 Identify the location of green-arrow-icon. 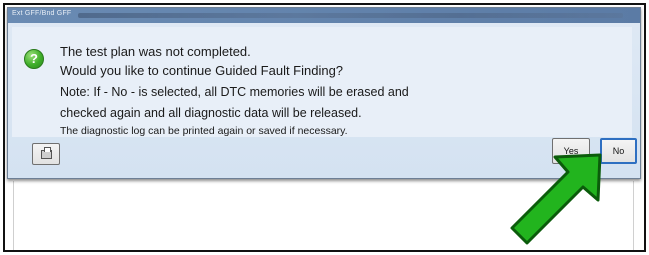
(556, 199).